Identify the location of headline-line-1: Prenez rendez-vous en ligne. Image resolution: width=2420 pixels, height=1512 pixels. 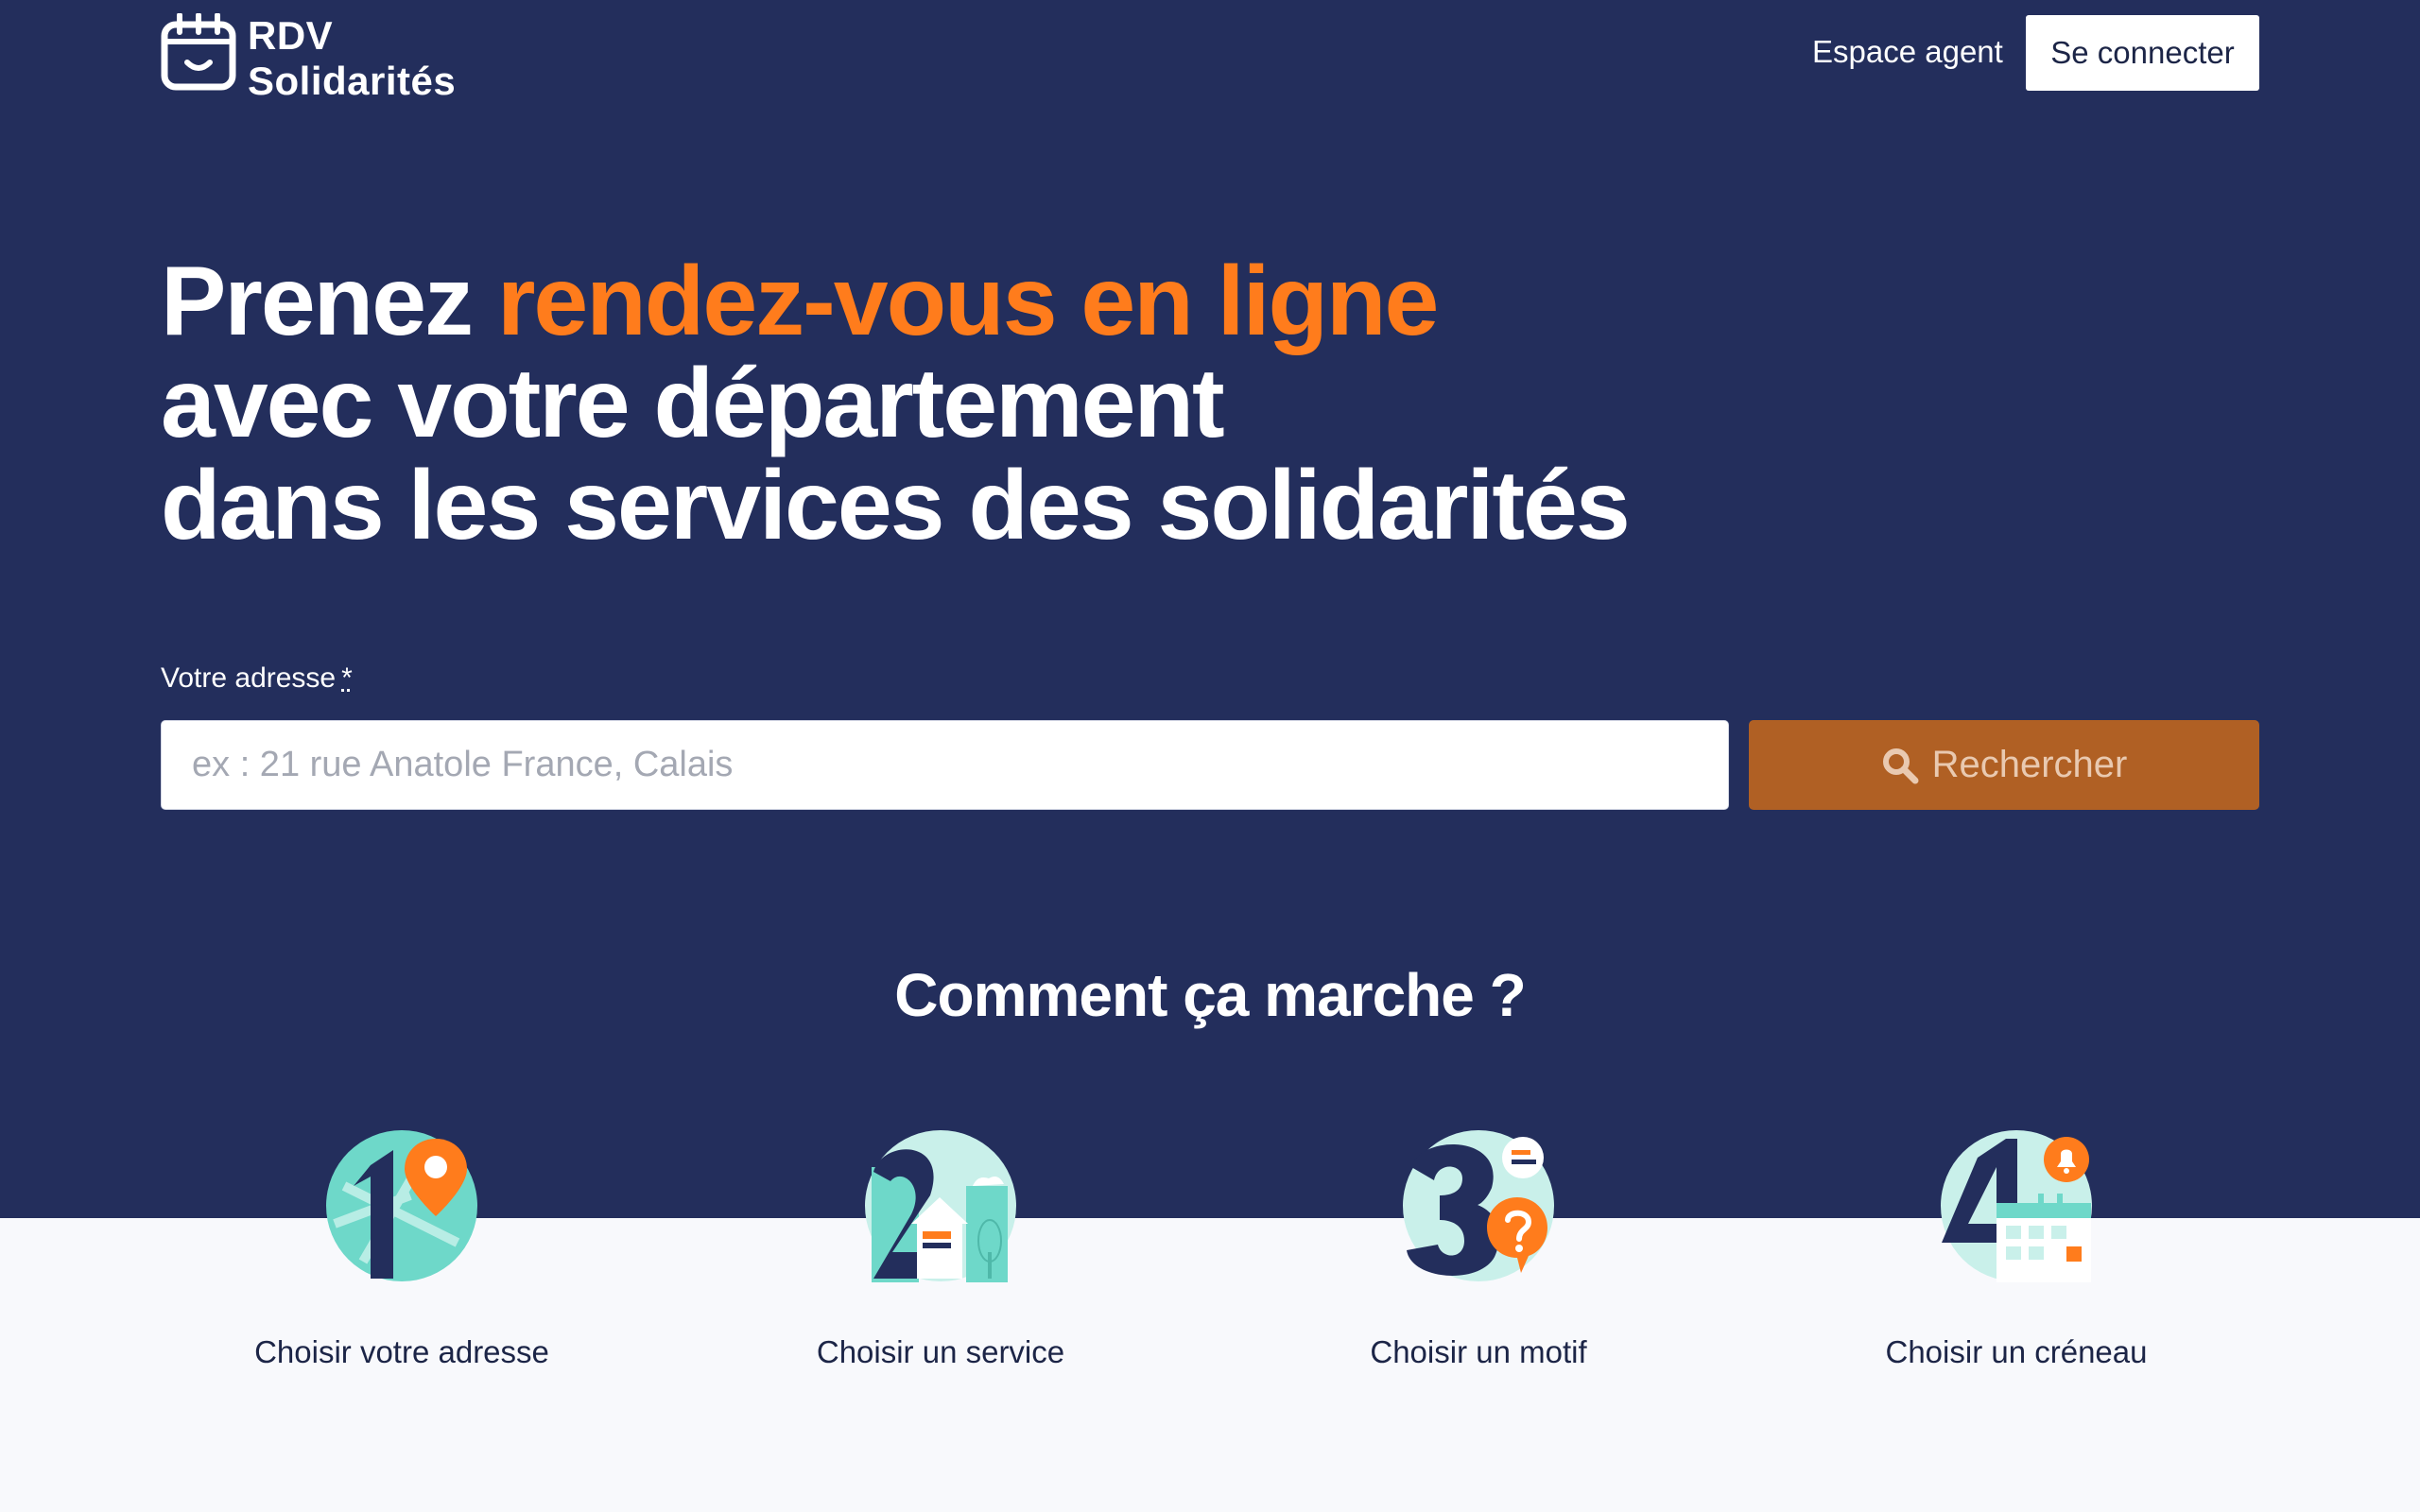
(895, 301).